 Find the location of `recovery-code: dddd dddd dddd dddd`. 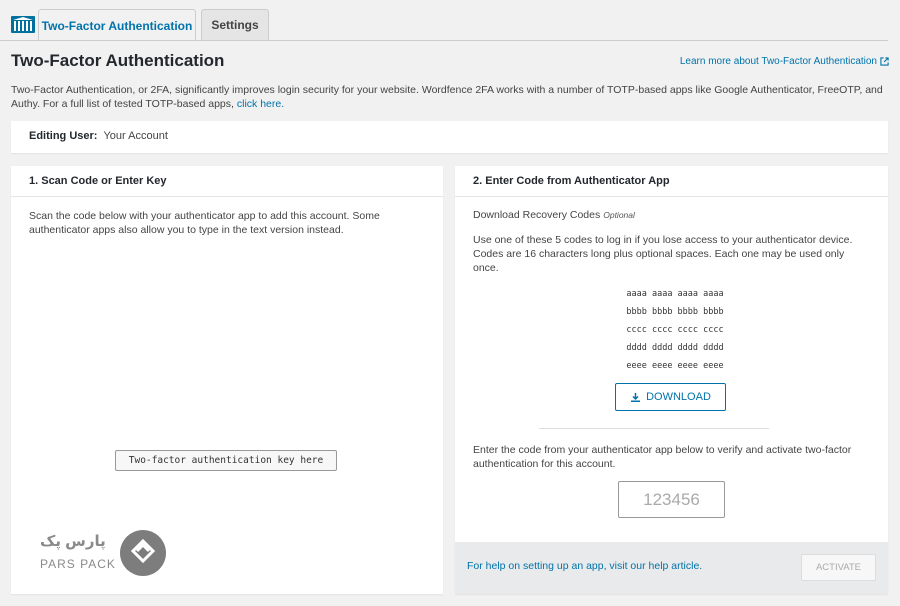

recovery-code: dddd dddd dddd dddd is located at coordinates (675, 348).